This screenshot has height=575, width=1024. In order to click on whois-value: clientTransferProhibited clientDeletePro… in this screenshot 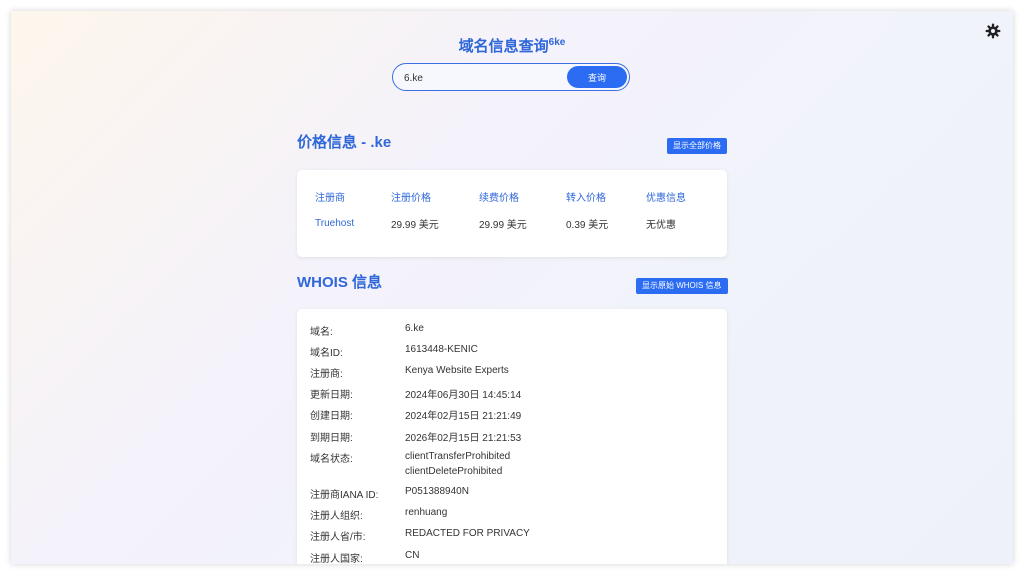, I will do `click(457, 464)`.